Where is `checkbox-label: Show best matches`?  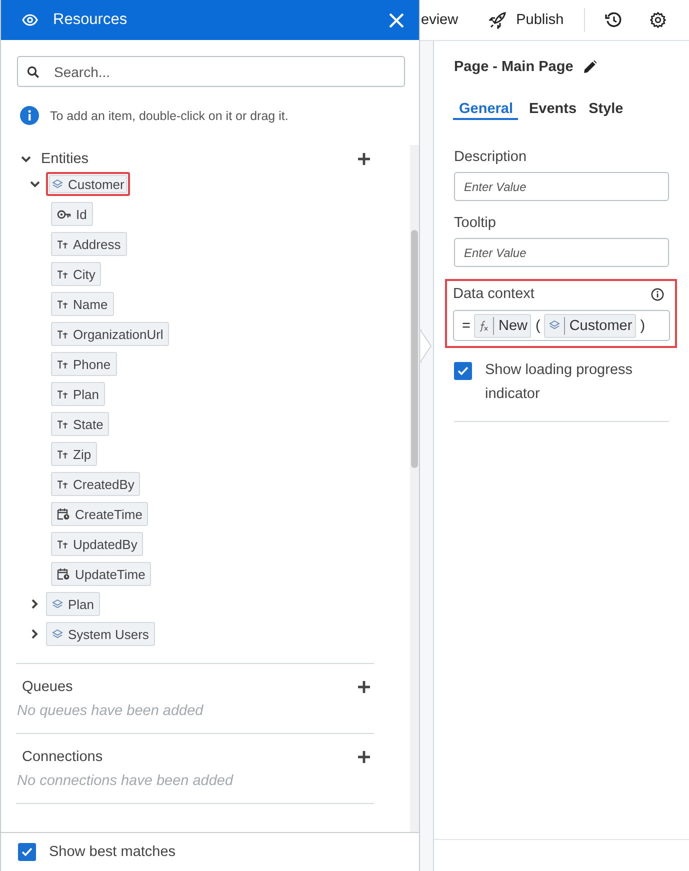
checkbox-label: Show best matches is located at coordinates (112, 852).